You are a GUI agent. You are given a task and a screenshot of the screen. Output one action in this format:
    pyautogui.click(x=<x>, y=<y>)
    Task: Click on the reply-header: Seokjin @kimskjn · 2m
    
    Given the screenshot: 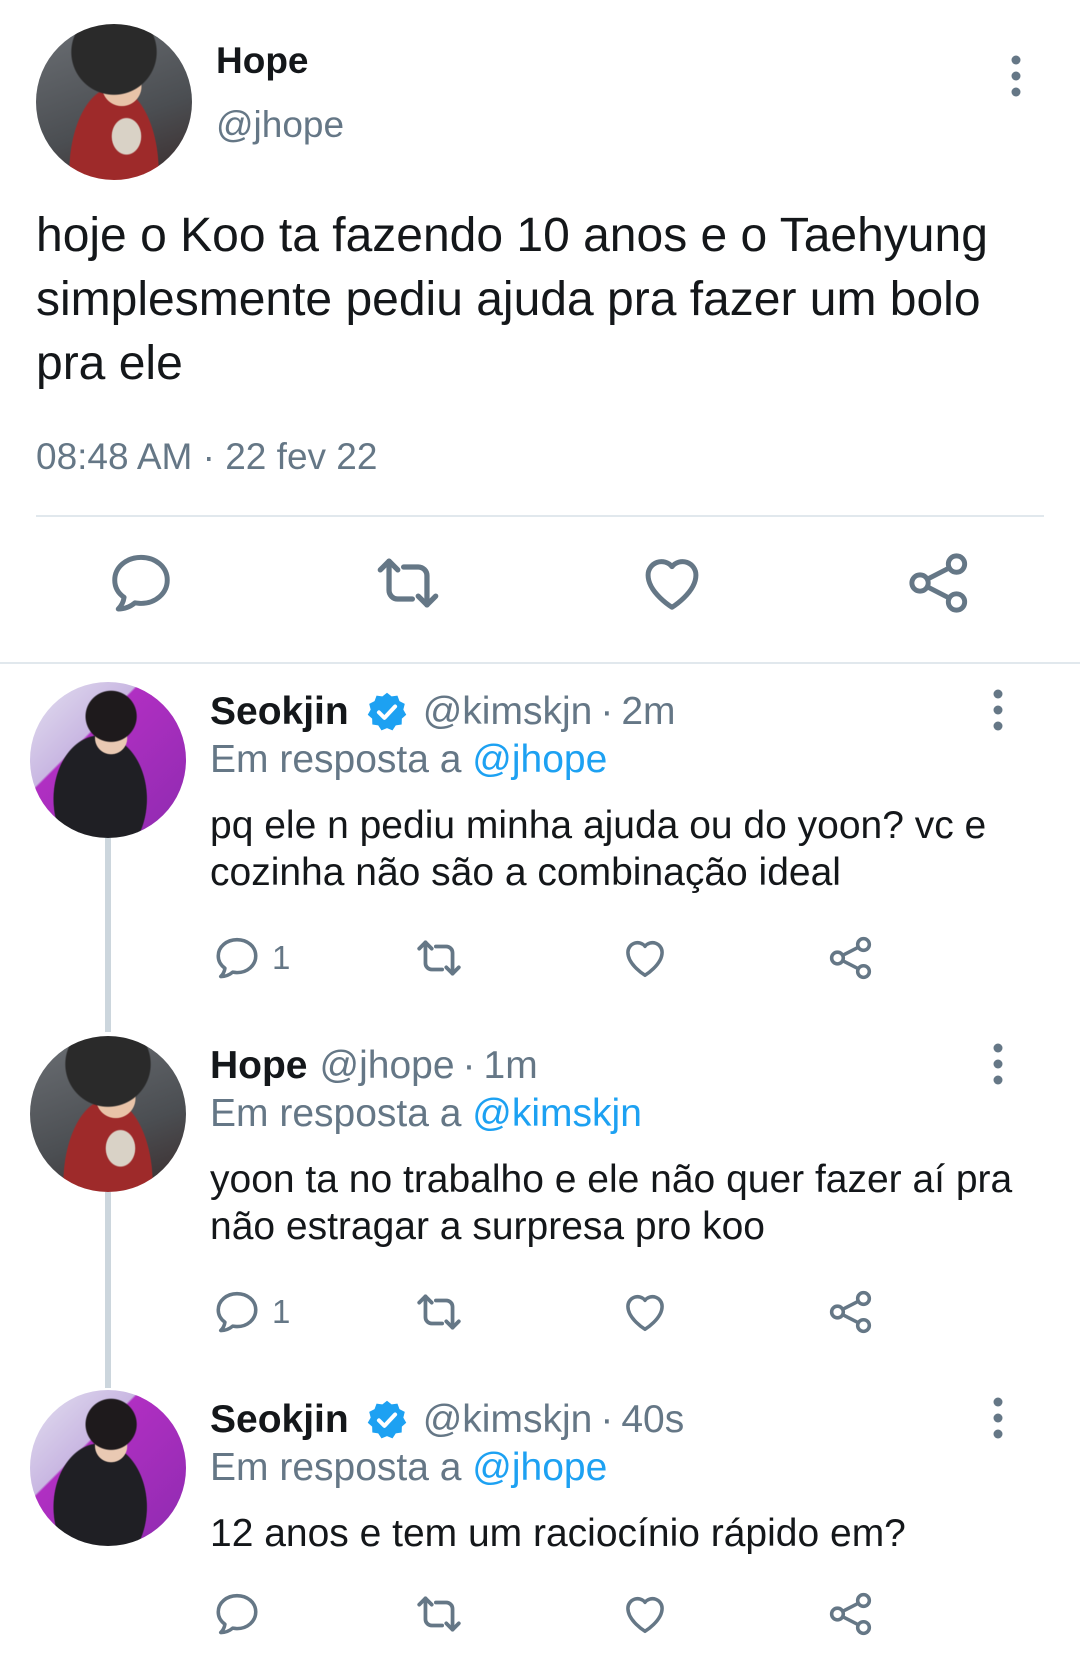 What is the action you would take?
    pyautogui.click(x=443, y=712)
    